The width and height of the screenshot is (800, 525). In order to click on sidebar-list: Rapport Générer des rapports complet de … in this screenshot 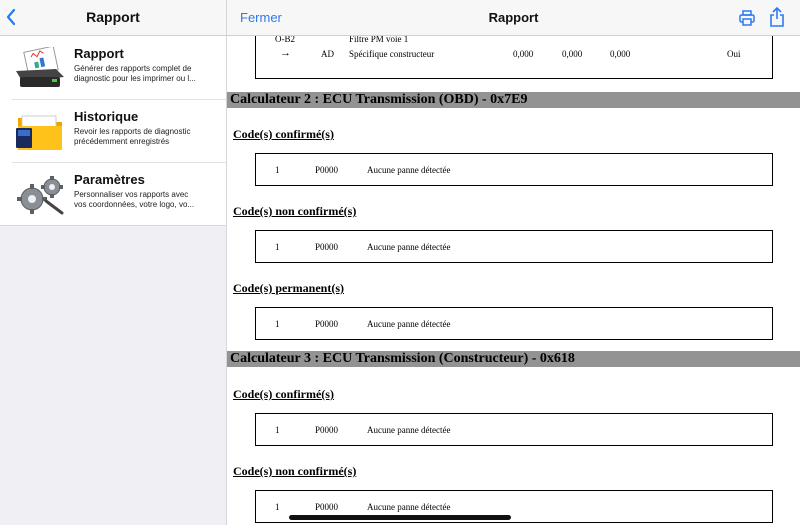, I will do `click(113, 131)`.